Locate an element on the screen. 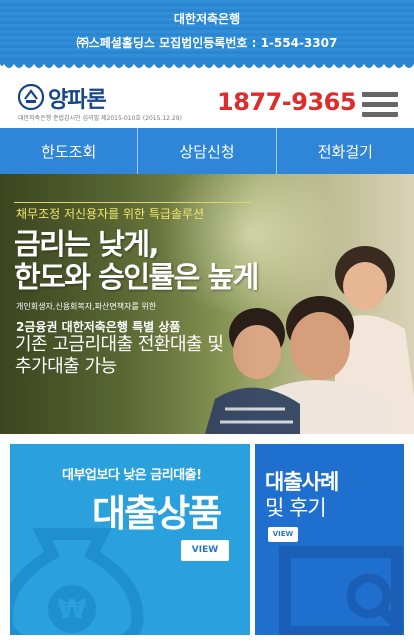 The height and width of the screenshot is (643, 414). reviews-card-title-2: 및 후기 is located at coordinates (296, 508).